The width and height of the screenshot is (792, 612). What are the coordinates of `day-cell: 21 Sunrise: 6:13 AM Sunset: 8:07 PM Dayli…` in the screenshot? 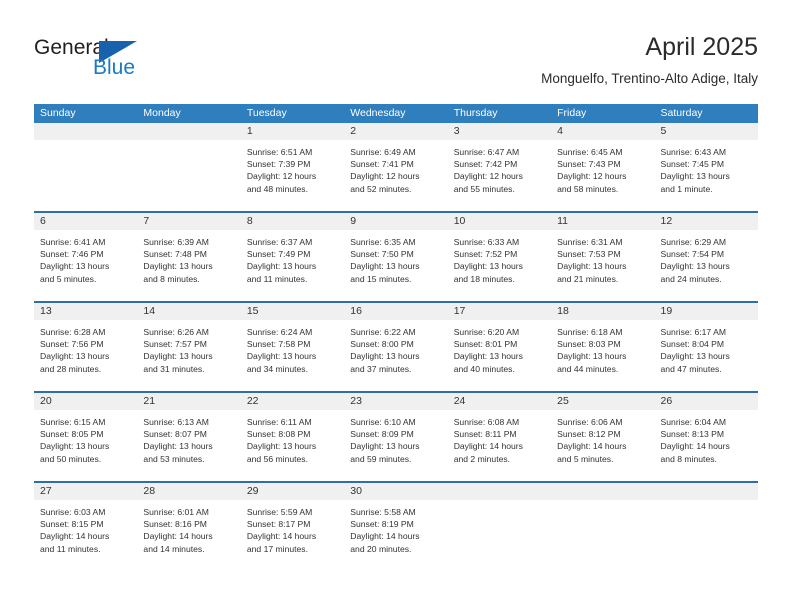 It's located at (189, 437).